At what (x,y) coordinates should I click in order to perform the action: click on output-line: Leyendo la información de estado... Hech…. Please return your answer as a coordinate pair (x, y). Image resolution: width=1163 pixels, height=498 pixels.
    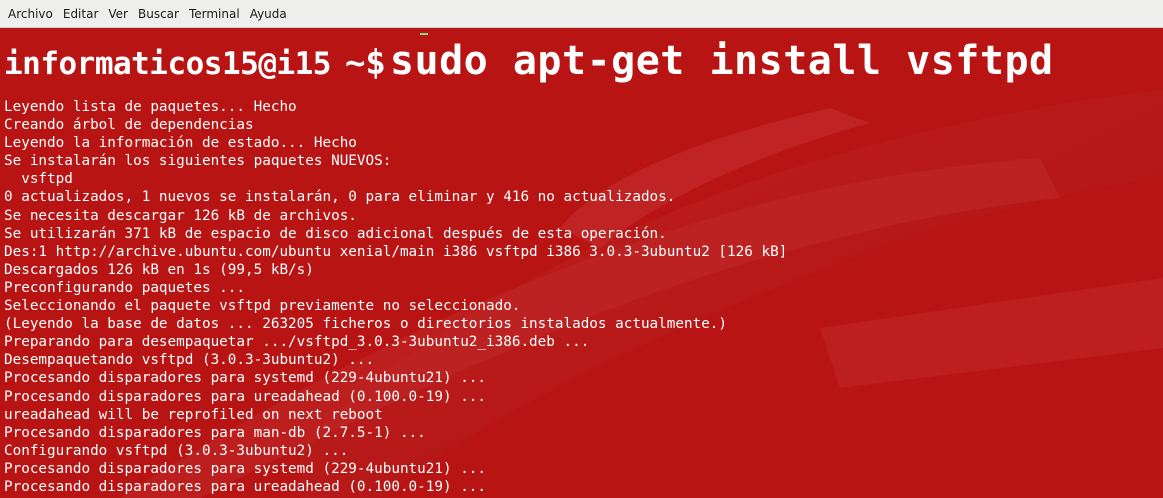
    Looking at the image, I should click on (180, 143).